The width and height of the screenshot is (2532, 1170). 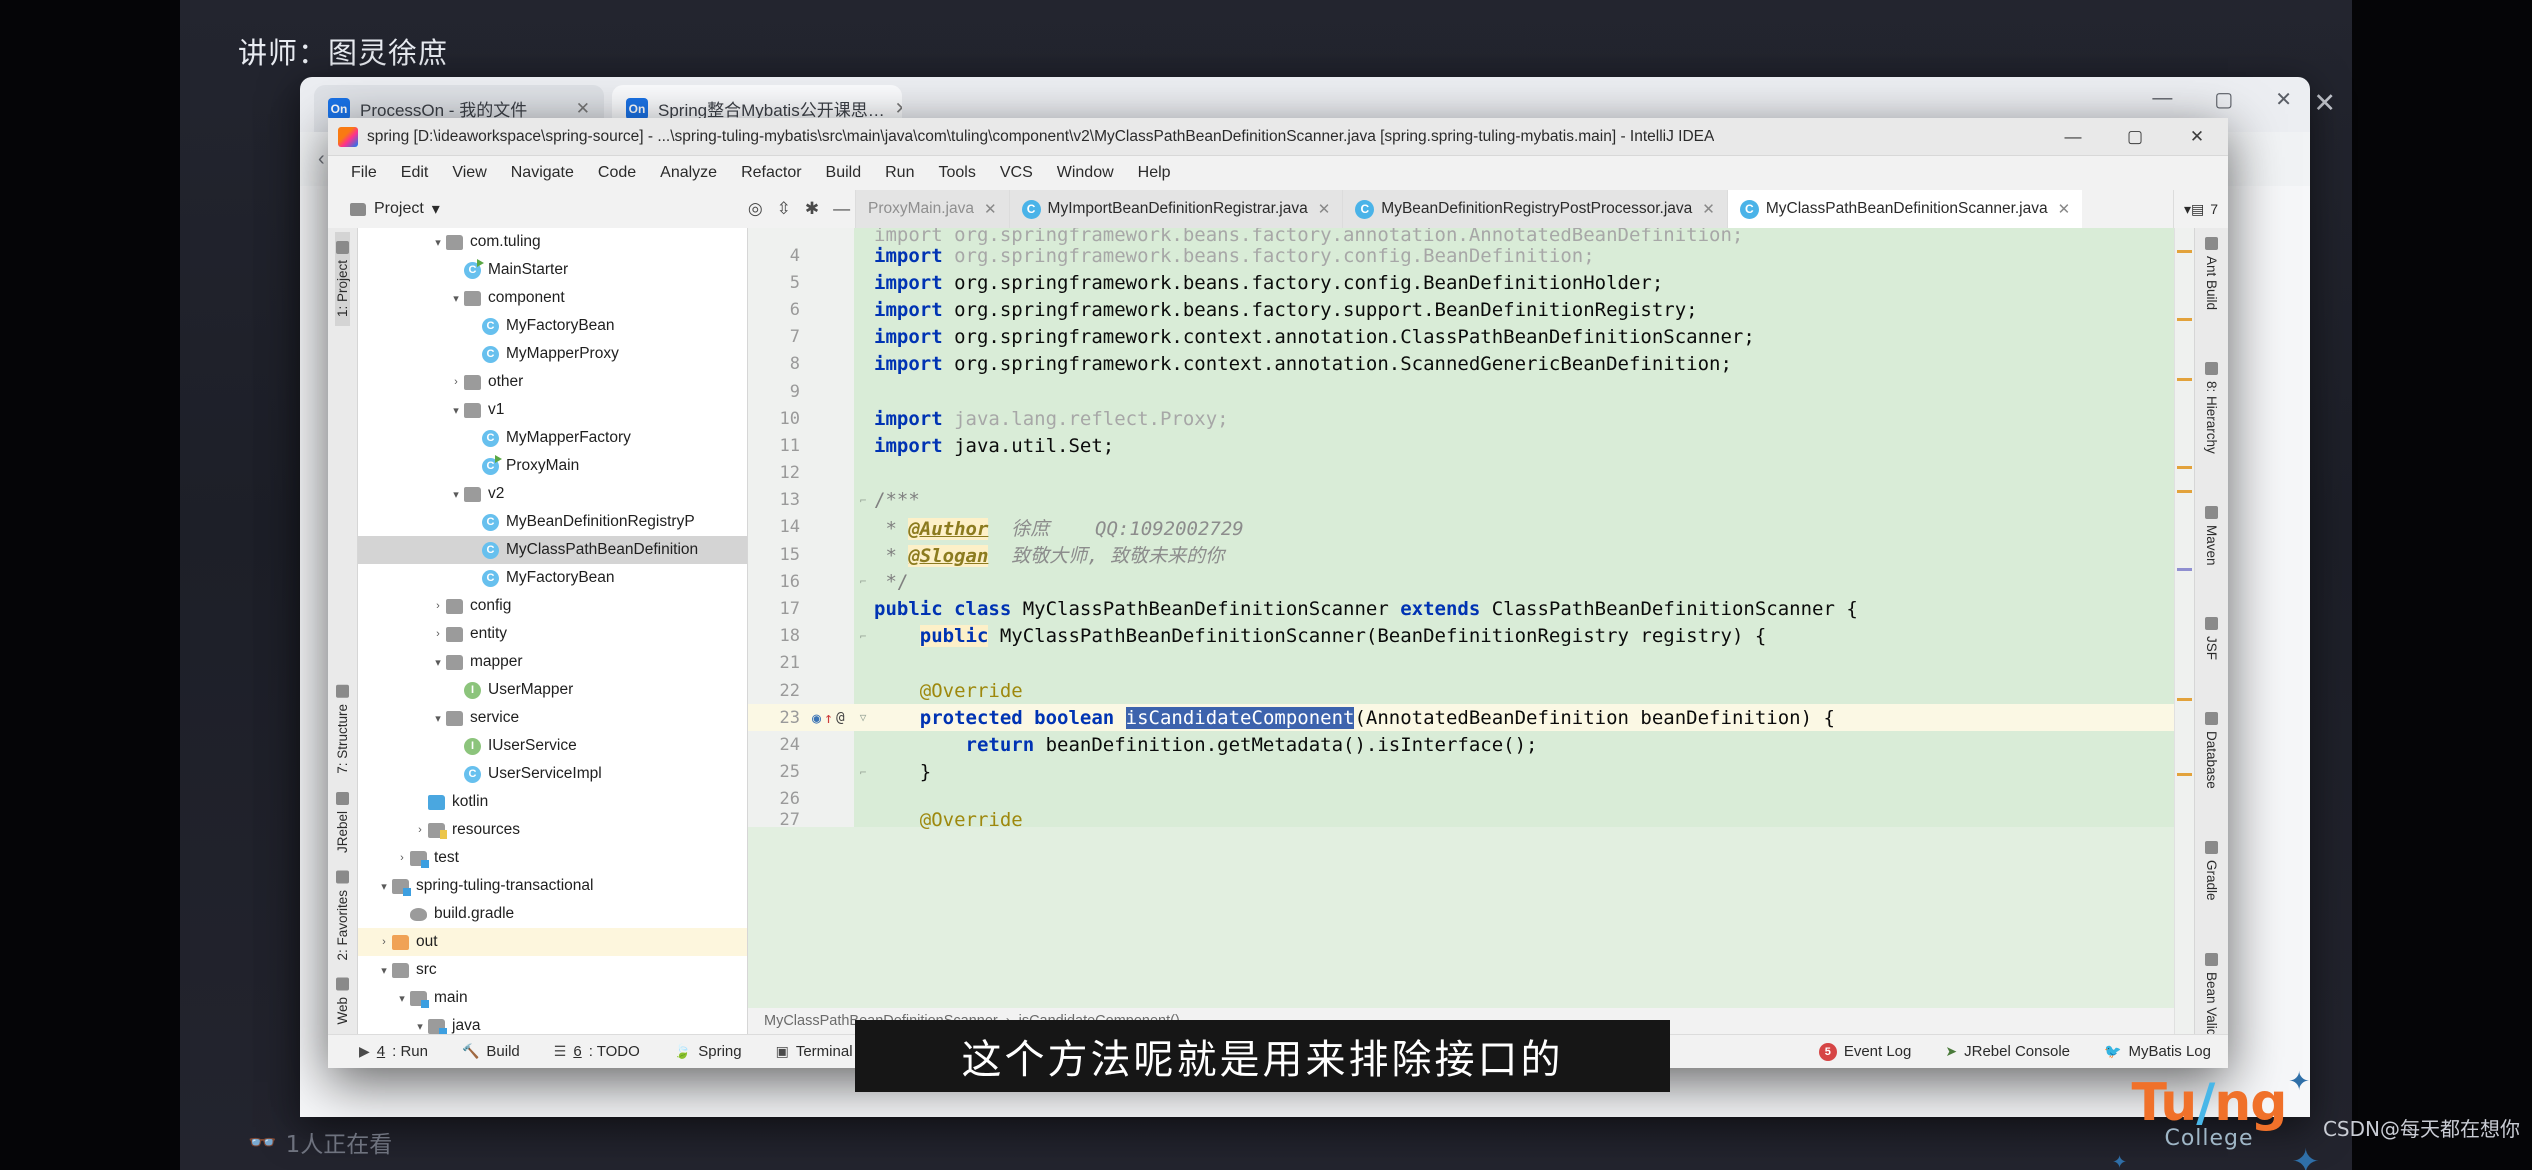 I want to click on code-line: 22 @Override, so click(x=1461, y=691).